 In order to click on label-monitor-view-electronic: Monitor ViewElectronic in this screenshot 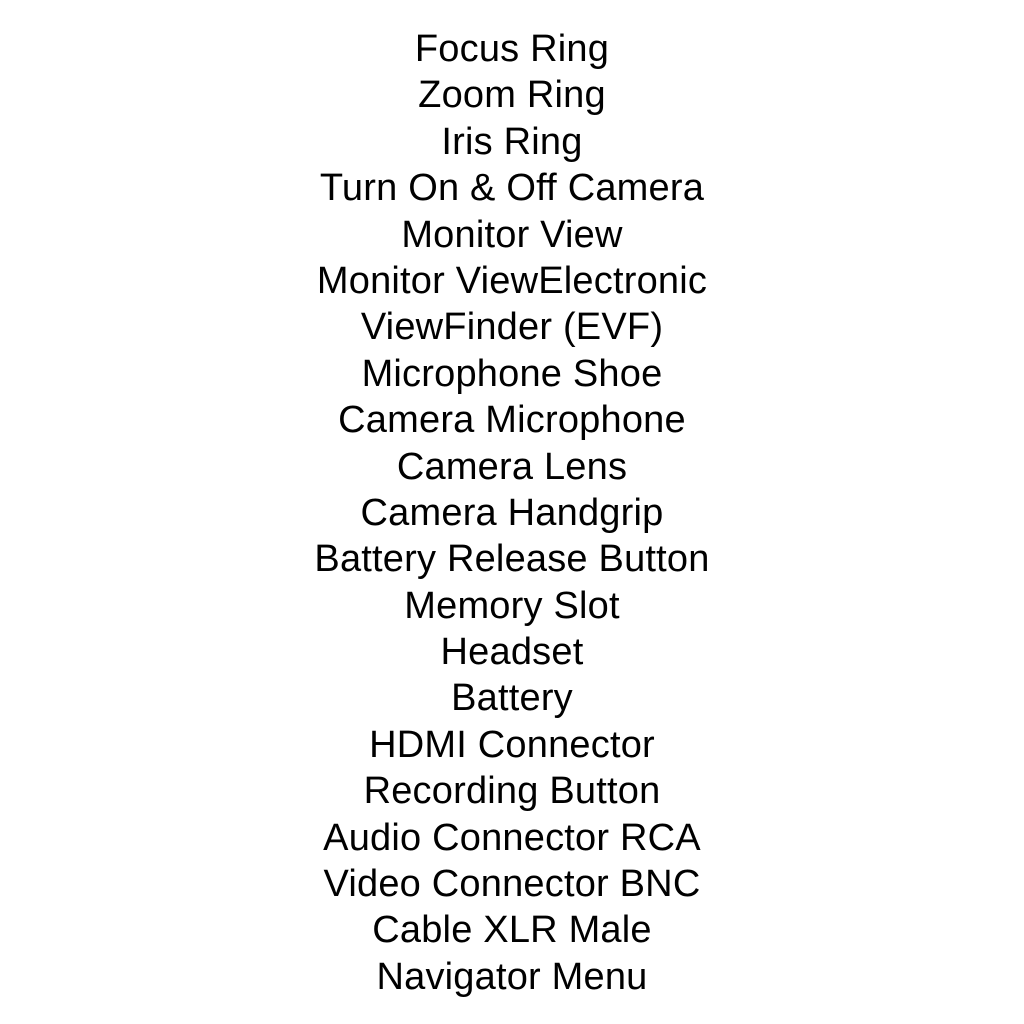, I will do `click(512, 280)`.